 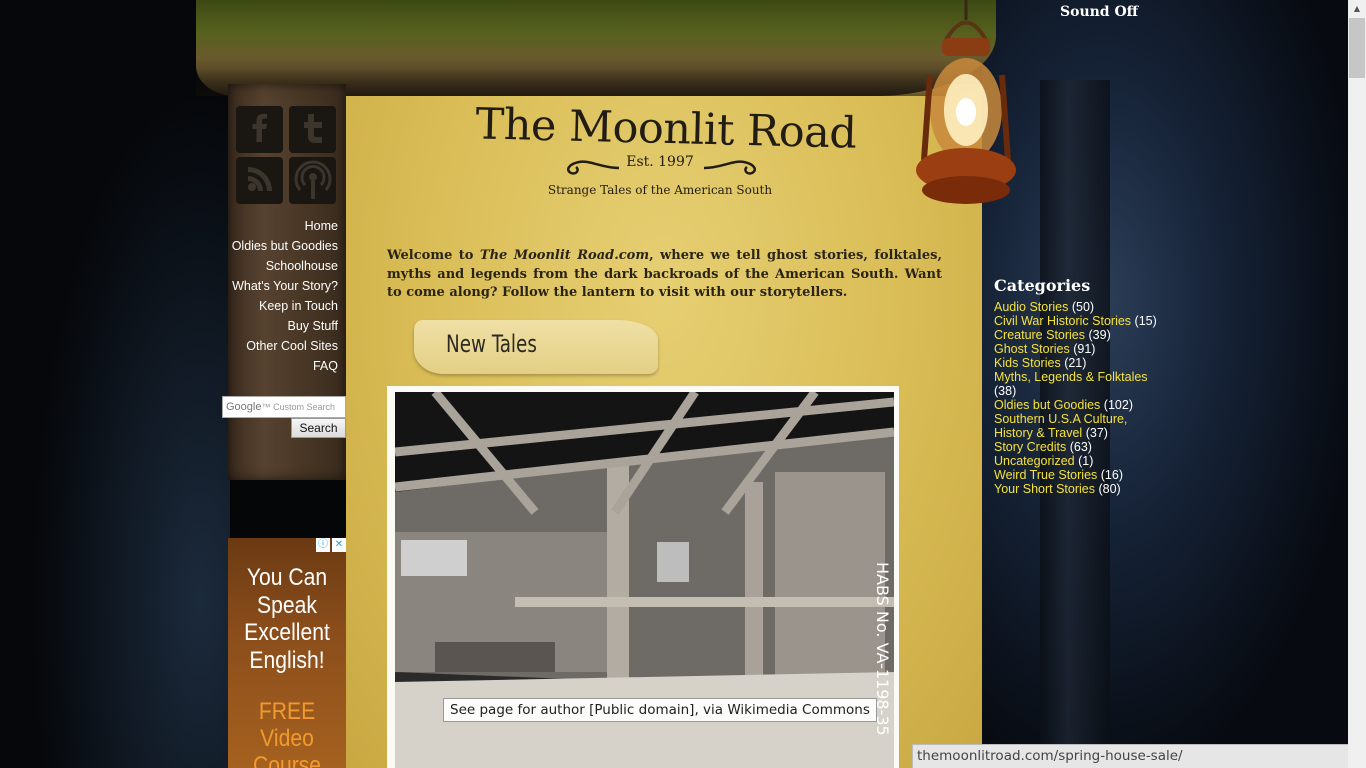 I want to click on podcast-icon, so click(x=313, y=181).